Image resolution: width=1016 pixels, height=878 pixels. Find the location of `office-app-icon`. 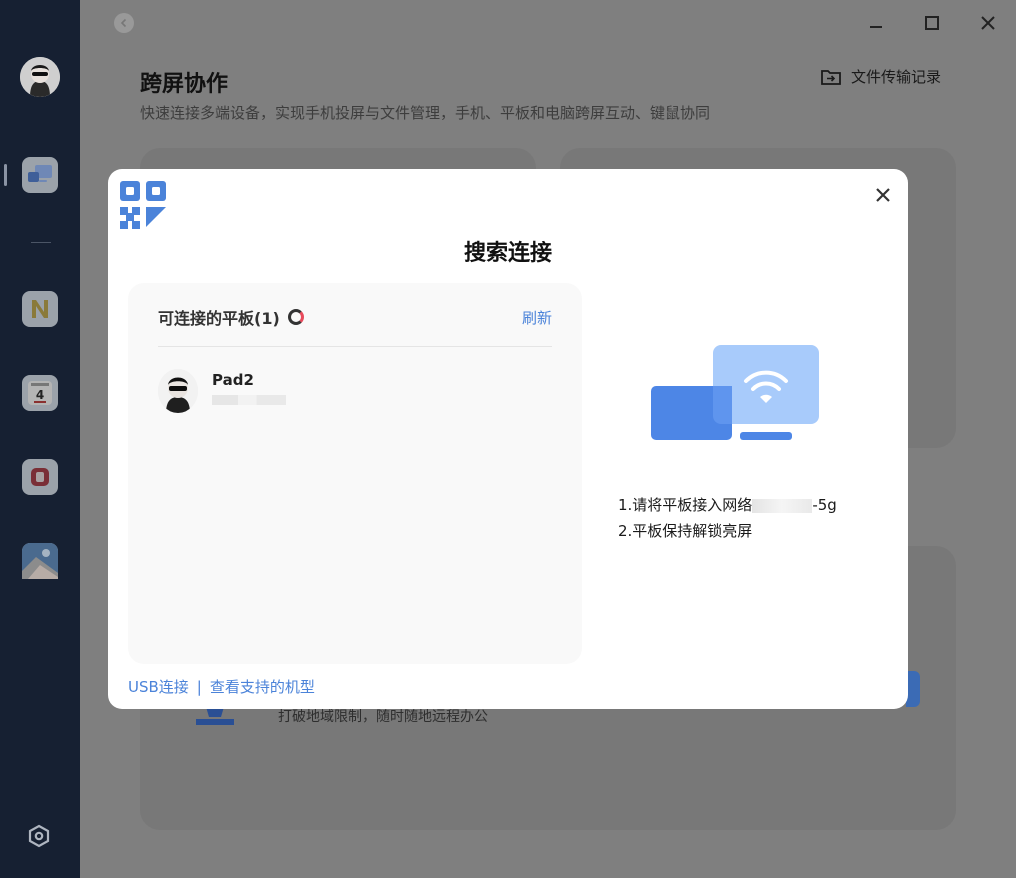

office-app-icon is located at coordinates (40, 477).